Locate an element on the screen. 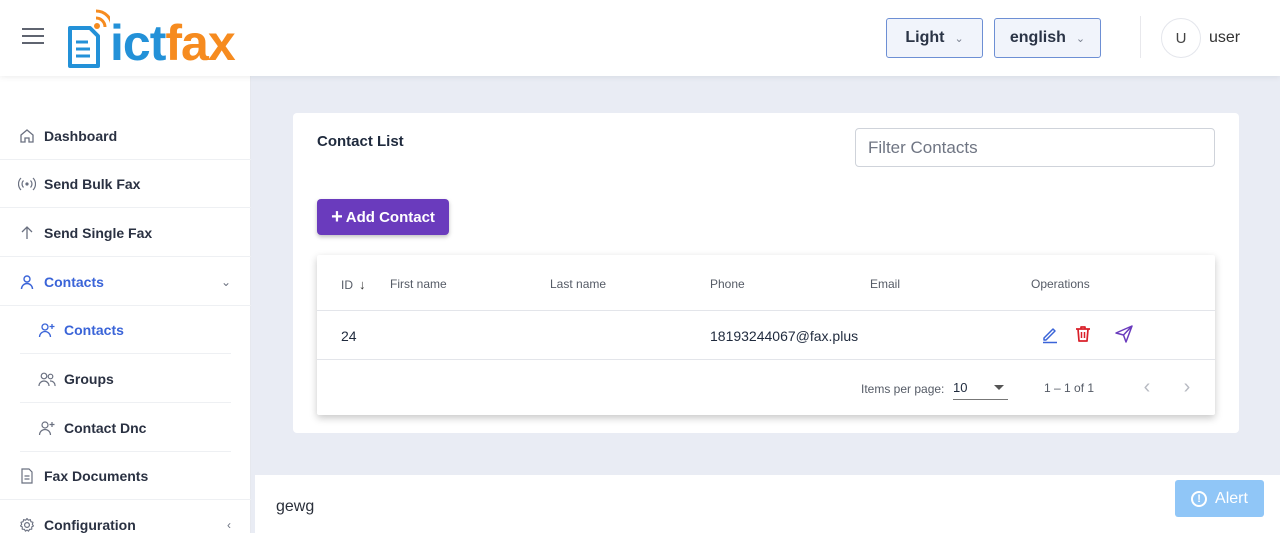 The width and height of the screenshot is (1280, 533). theme-select: Light ⌄ is located at coordinates (934, 38).